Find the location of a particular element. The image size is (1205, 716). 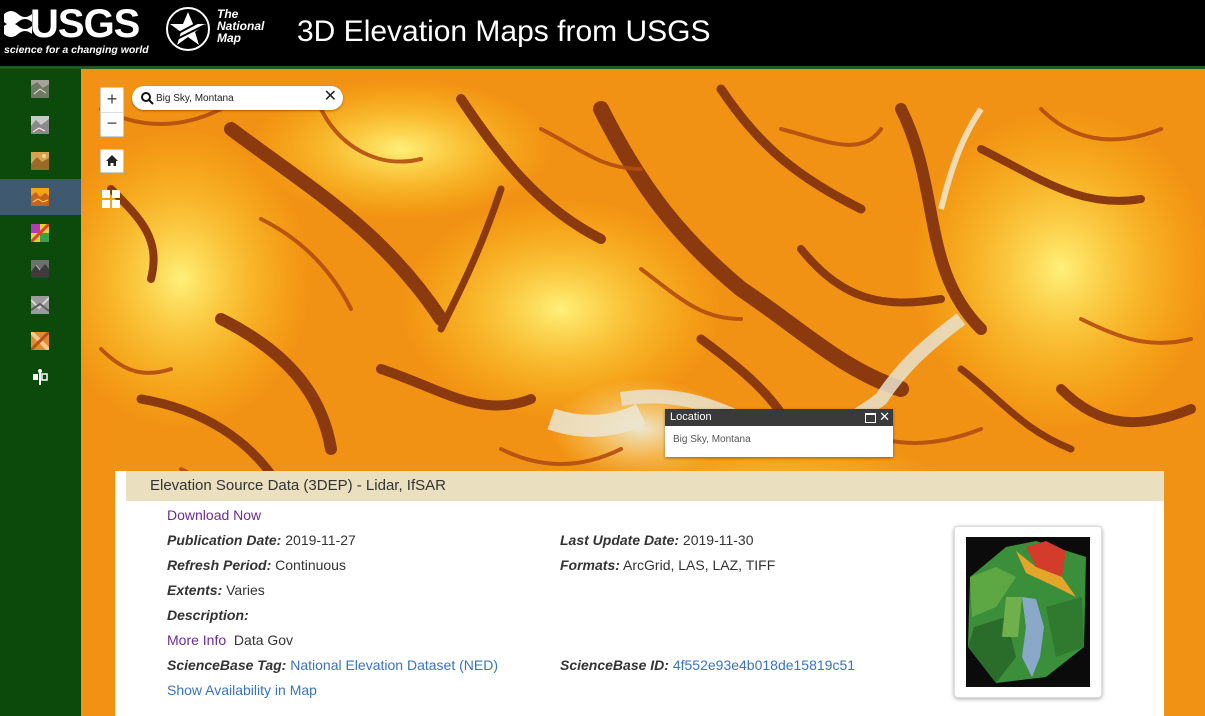

formats-row: Formats: ArcGrid, LAS, LAZ, TIFF is located at coordinates (667, 565).